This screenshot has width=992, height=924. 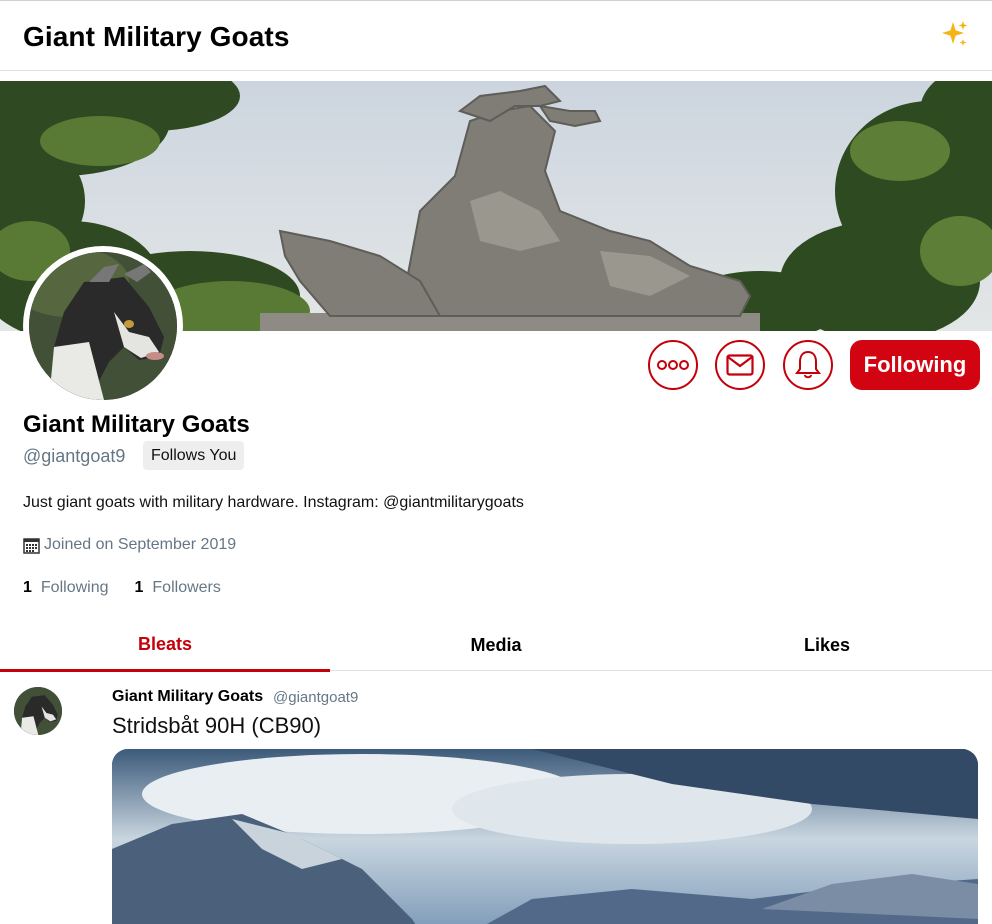 What do you see at coordinates (217, 725) in the screenshot?
I see `post-text: Stridsbåt 90H (CB90)` at bounding box center [217, 725].